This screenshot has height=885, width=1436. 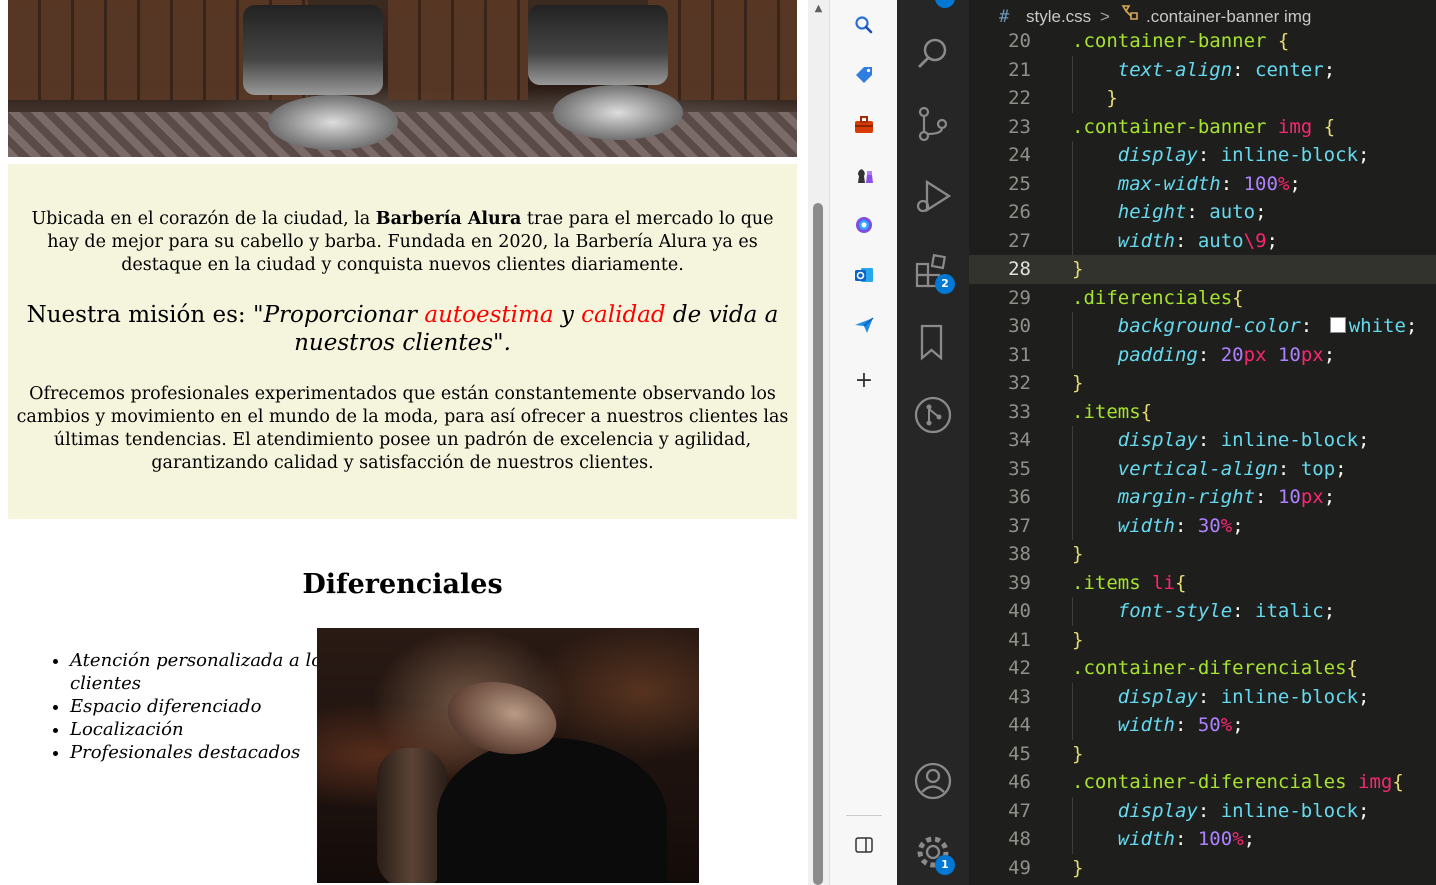 I want to click on code-line: 34 display: inline-block;, so click(x=1202, y=440).